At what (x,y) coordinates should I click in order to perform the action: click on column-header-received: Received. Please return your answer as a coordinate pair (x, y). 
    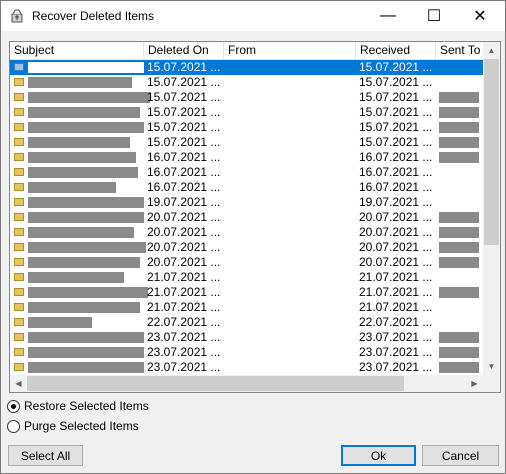
    Looking at the image, I should click on (396, 50).